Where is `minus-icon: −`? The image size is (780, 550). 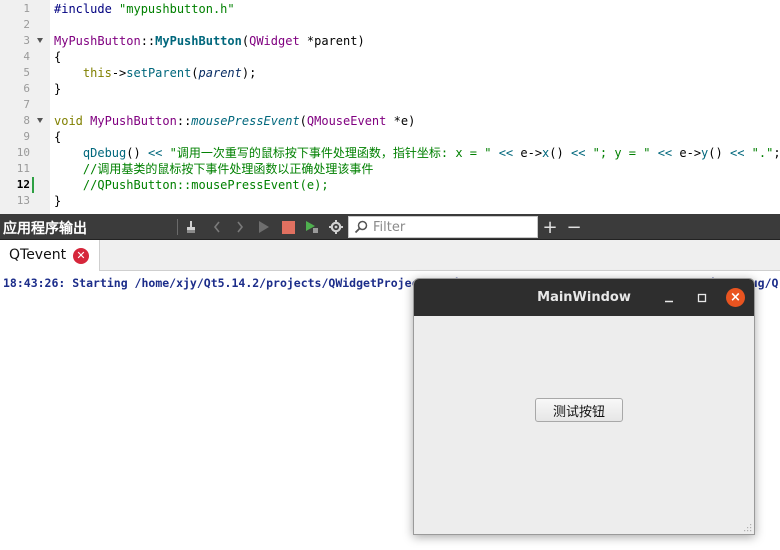 minus-icon: − is located at coordinates (574, 227).